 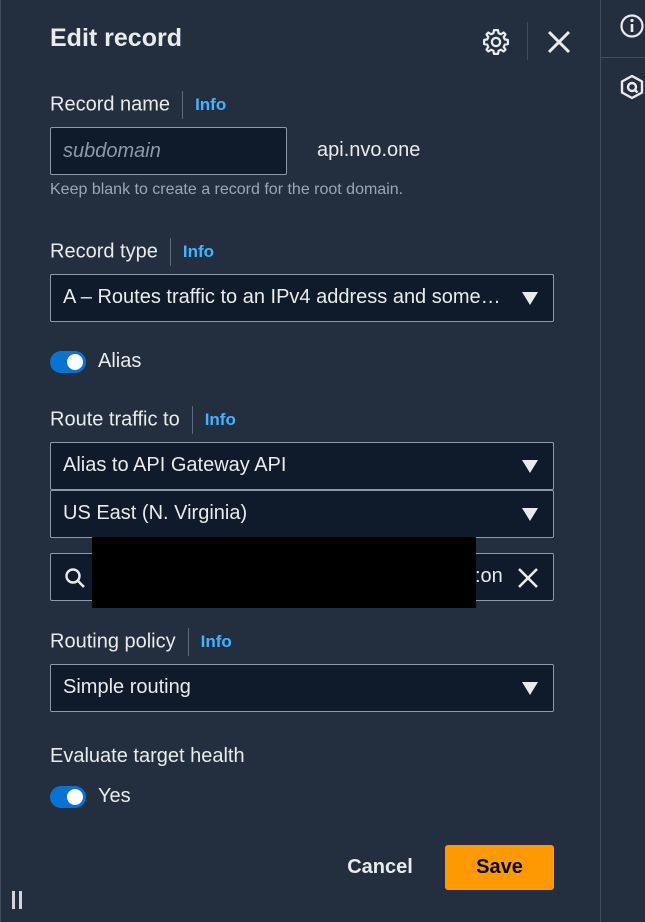 What do you see at coordinates (112, 151) in the screenshot?
I see `record-name-placeholder: subdomain` at bounding box center [112, 151].